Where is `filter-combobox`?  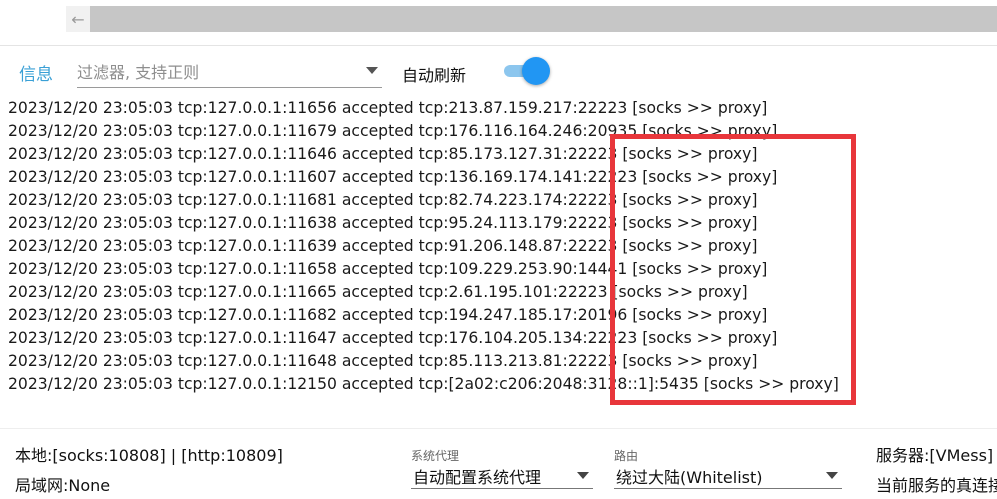
filter-combobox is located at coordinates (229, 73).